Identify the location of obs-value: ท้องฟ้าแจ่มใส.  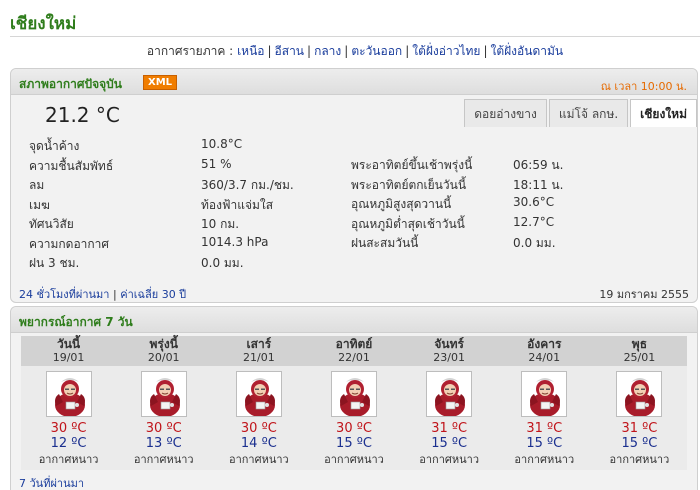
(237, 204).